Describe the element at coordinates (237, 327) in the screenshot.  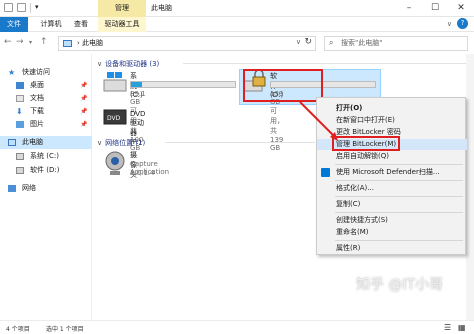
I see `status-bar: 4 个项目 选中 1 个项目 ☰ ▦` at that location.